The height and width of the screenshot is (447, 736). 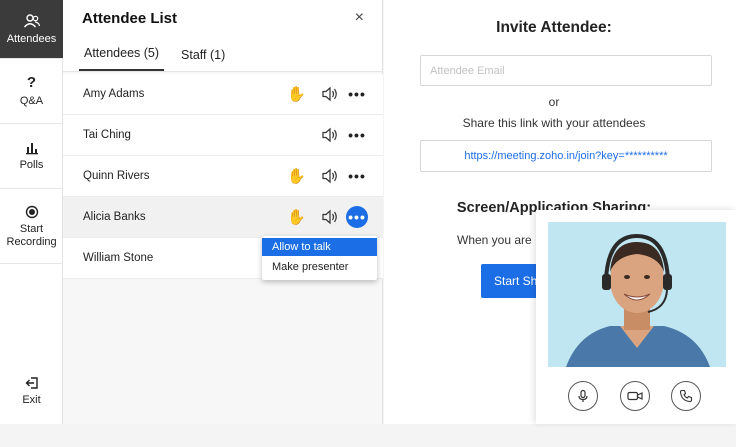 What do you see at coordinates (31, 382) in the screenshot?
I see `exit-icon` at bounding box center [31, 382].